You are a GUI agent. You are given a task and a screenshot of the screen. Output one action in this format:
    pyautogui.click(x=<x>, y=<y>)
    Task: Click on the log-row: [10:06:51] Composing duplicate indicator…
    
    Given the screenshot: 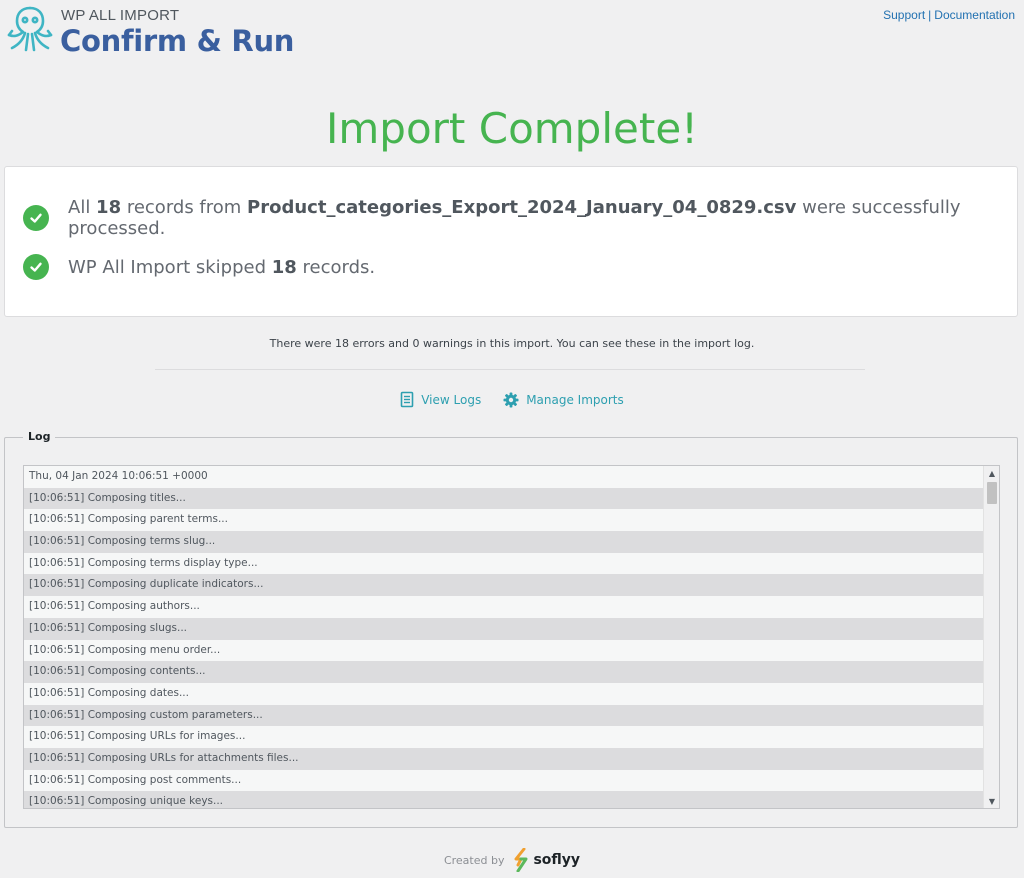 What is the action you would take?
    pyautogui.click(x=504, y=585)
    